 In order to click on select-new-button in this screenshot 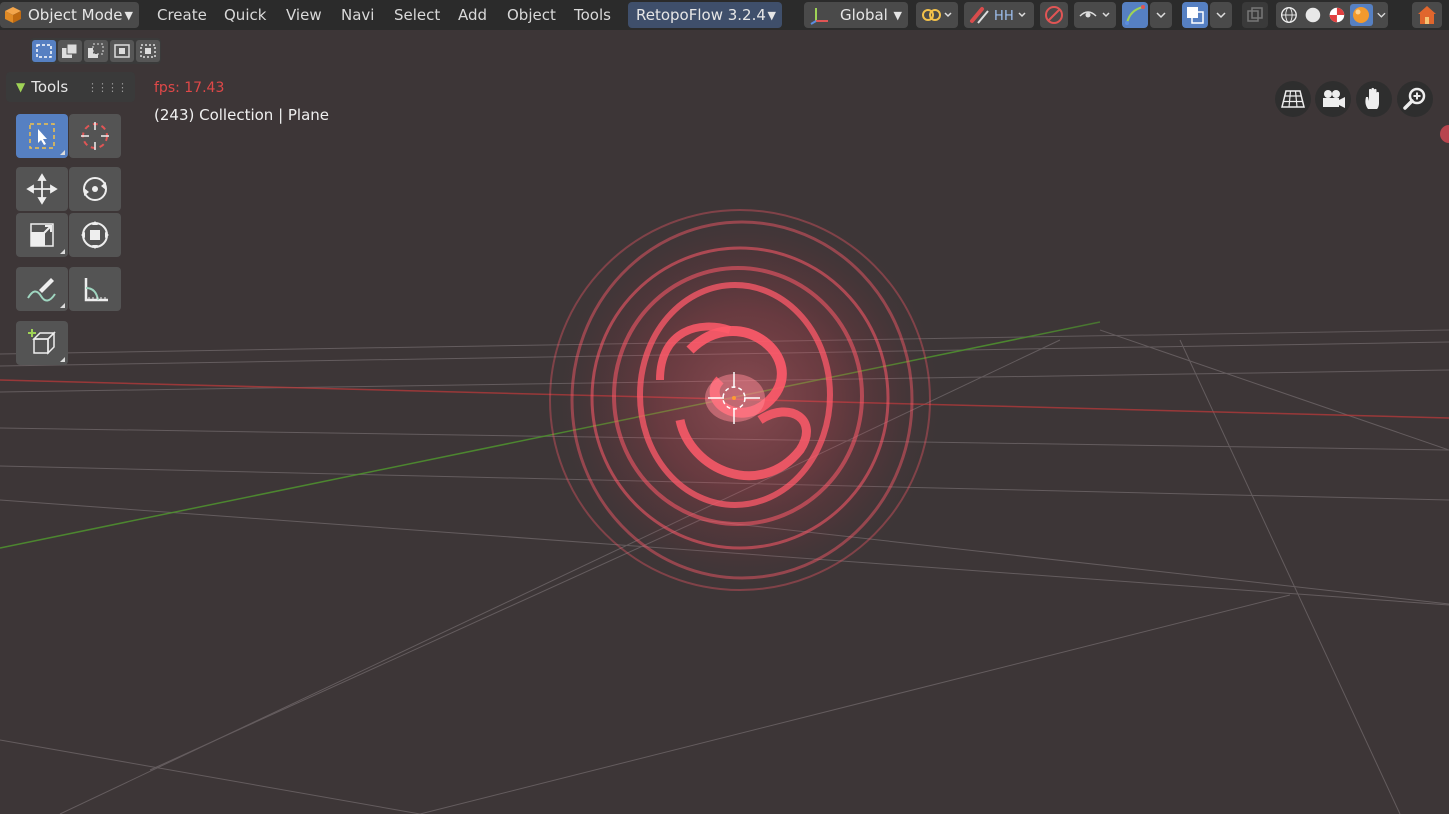, I will do `click(44, 51)`.